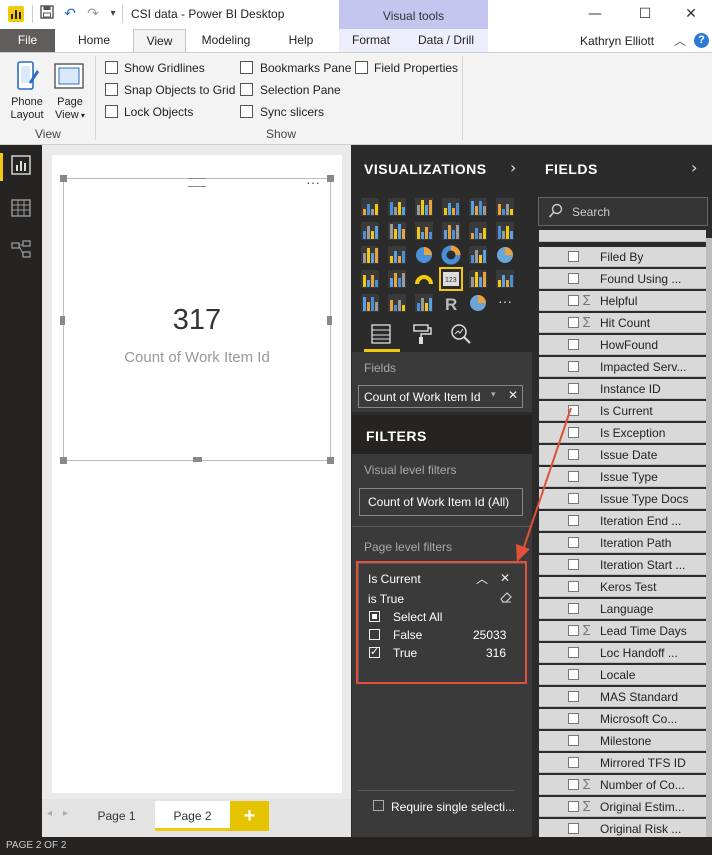  Describe the element at coordinates (397, 279) in the screenshot. I see `funnel-visual-icon` at that location.